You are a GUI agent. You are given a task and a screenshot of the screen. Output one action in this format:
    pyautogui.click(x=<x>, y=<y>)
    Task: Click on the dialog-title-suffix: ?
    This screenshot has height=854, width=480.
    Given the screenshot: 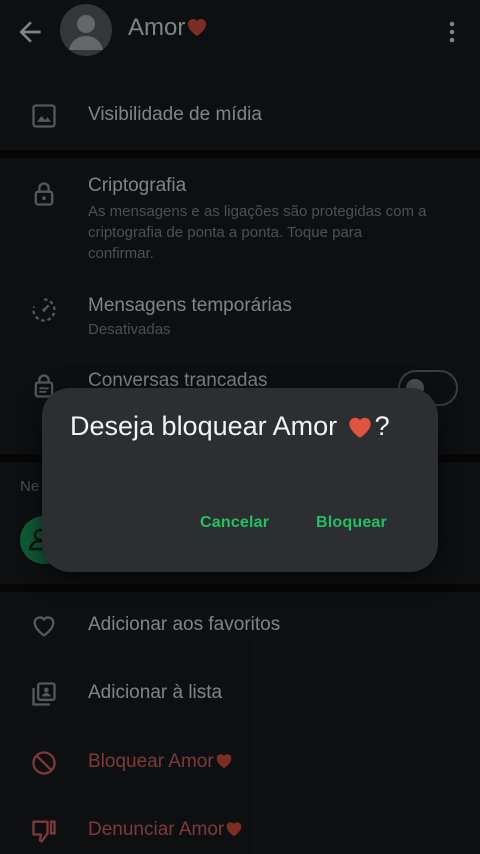 What is the action you would take?
    pyautogui.click(x=382, y=426)
    